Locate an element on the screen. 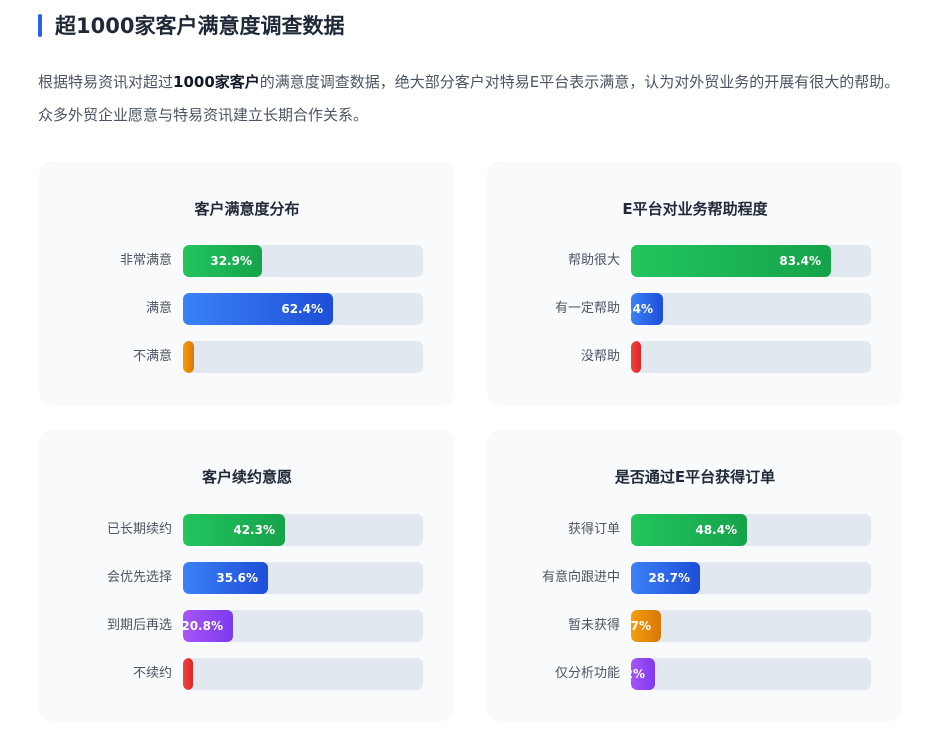 The width and height of the screenshot is (943, 739). bar-fill: 20.8% is located at coordinates (208, 626).